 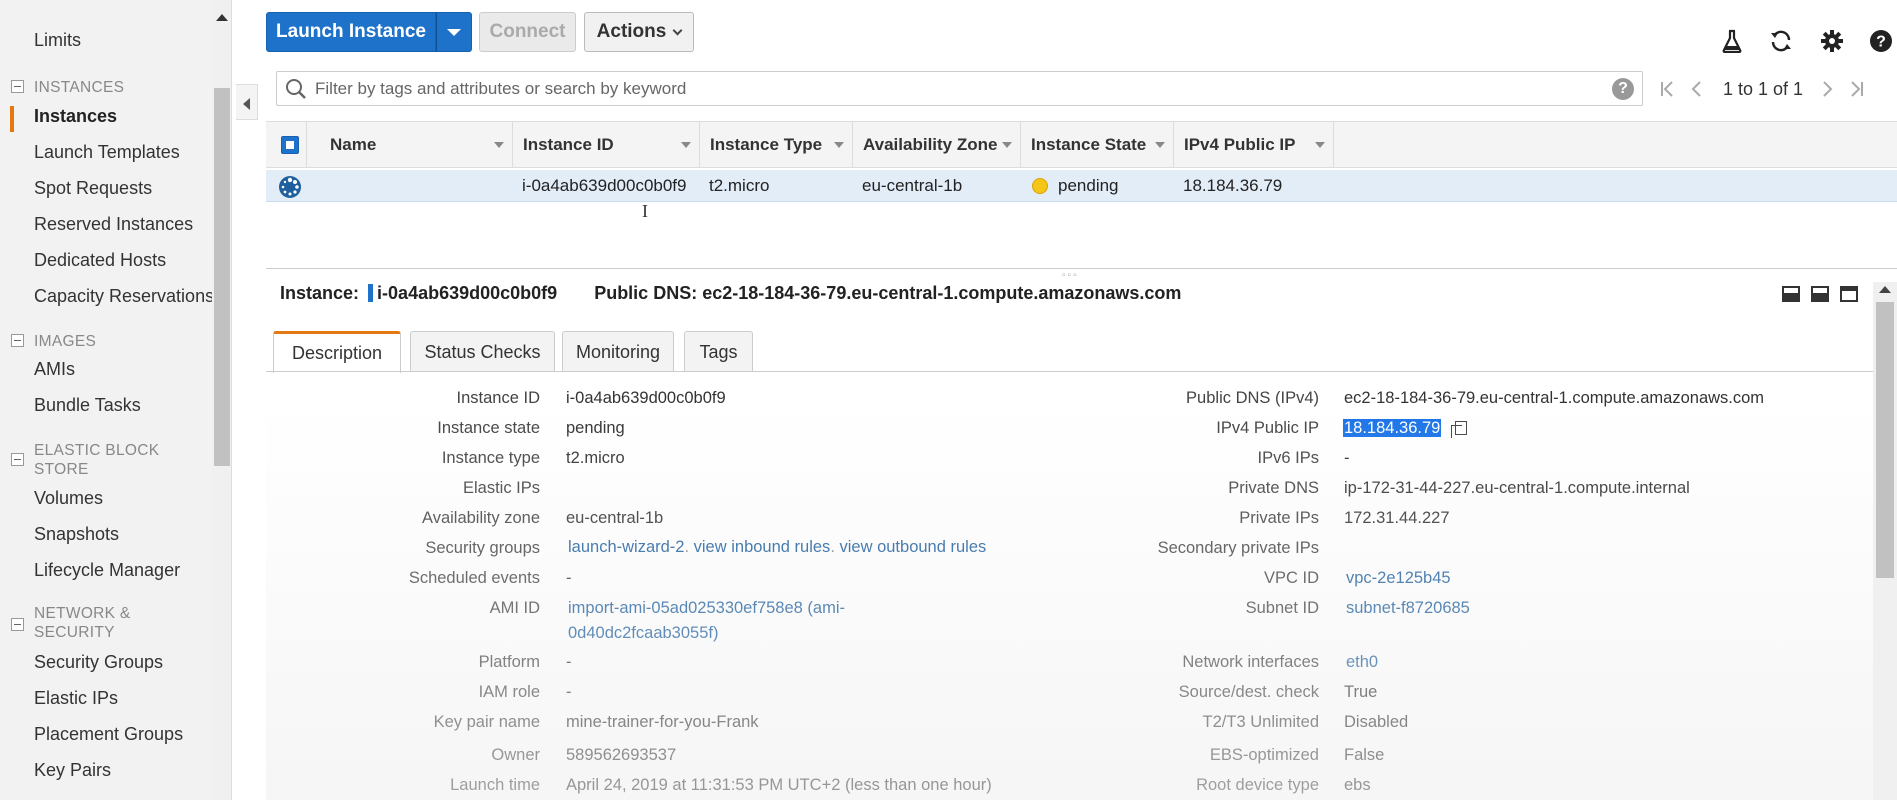 What do you see at coordinates (306, 144) in the screenshot?
I see `column-divider` at bounding box center [306, 144].